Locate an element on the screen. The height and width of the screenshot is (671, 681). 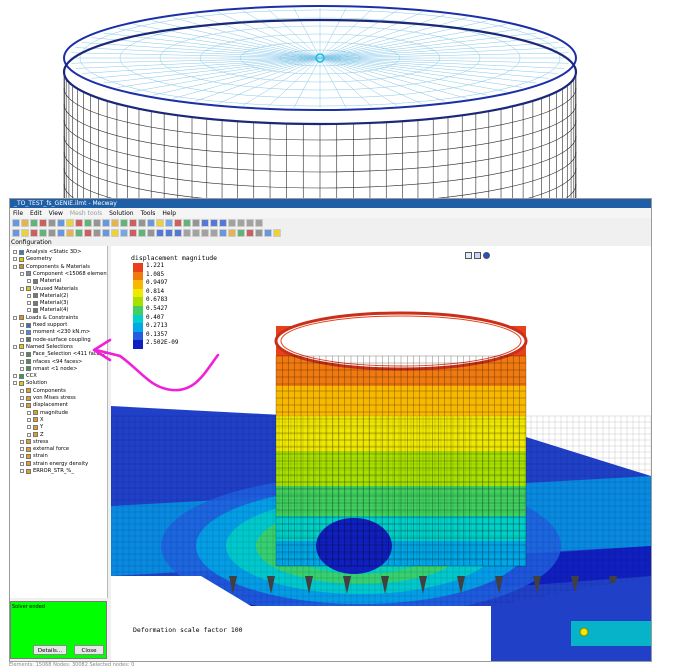
tree-item: ERROR_STR_%_ is located at coordinates (47, 471).